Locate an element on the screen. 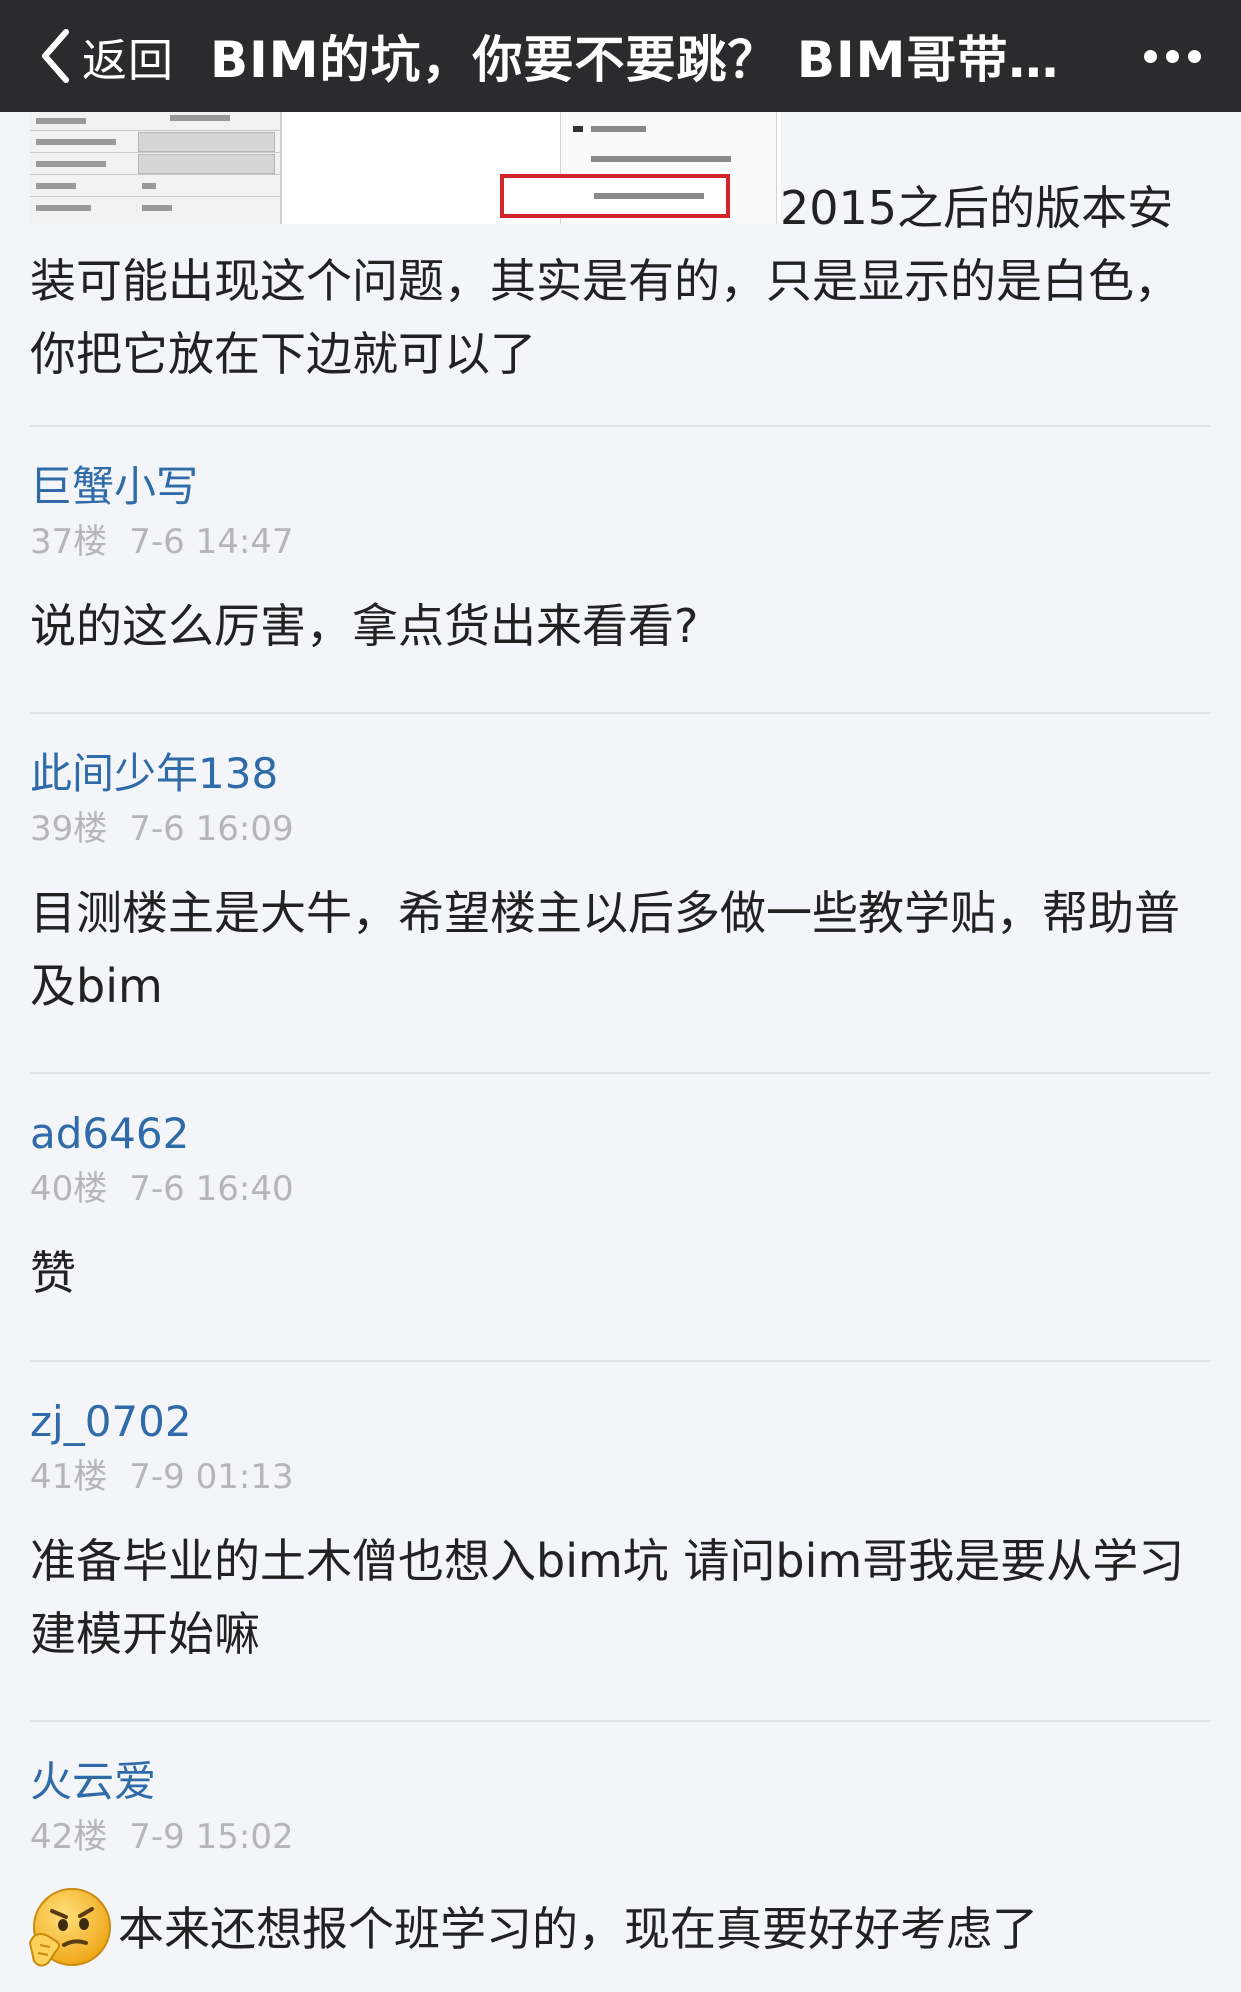  reply-post: ad6462 40楼 7-6 16:40 赞 is located at coordinates (620, 1209).